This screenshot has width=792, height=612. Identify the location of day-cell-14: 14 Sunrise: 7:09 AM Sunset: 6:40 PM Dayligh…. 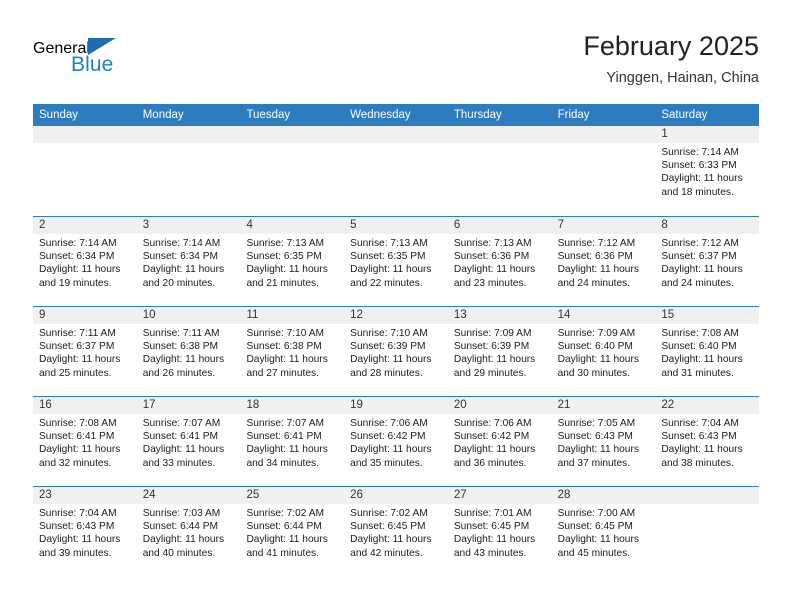
(603, 351).